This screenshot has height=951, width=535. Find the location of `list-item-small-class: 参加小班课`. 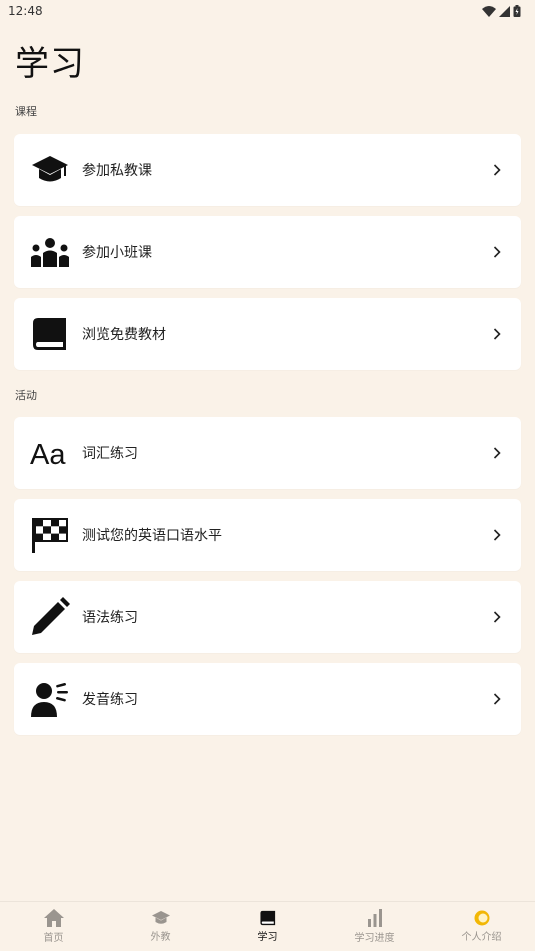

list-item-small-class: 参加小班课 is located at coordinates (267, 252).